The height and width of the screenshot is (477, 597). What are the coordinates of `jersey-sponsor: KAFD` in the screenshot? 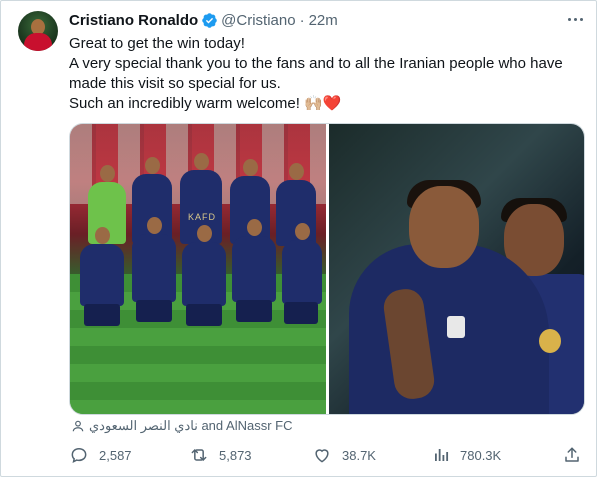 It's located at (202, 217).